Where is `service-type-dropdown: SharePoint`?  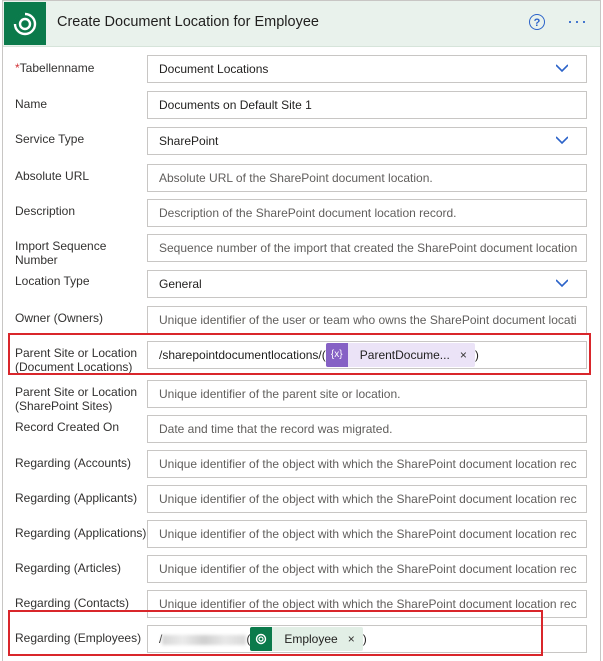 service-type-dropdown: SharePoint is located at coordinates (367, 141).